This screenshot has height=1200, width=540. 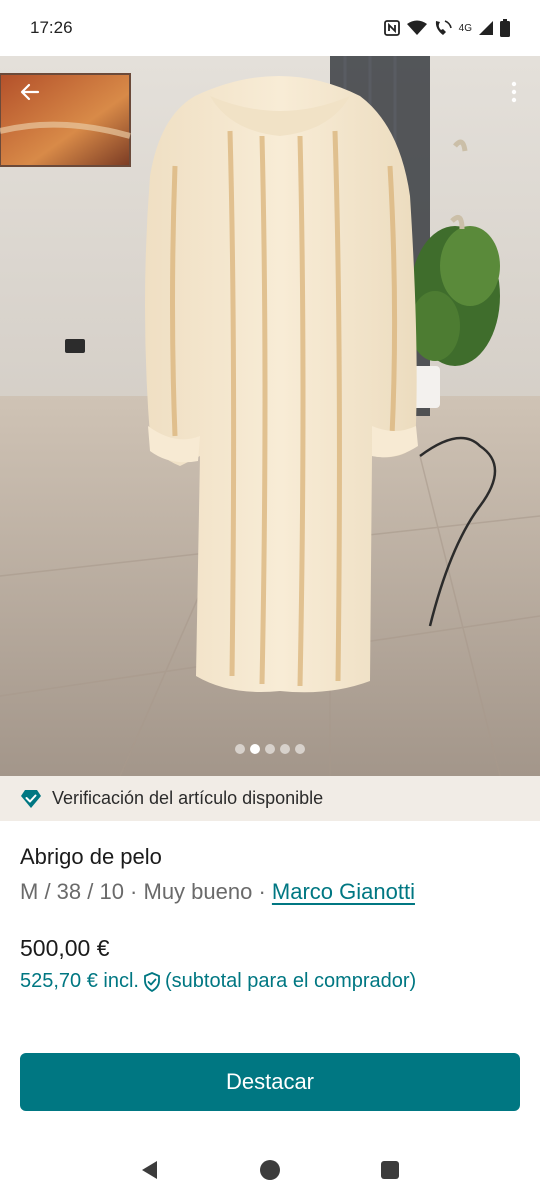 What do you see at coordinates (270, 1082) in the screenshot?
I see `destacar-button: Destacar` at bounding box center [270, 1082].